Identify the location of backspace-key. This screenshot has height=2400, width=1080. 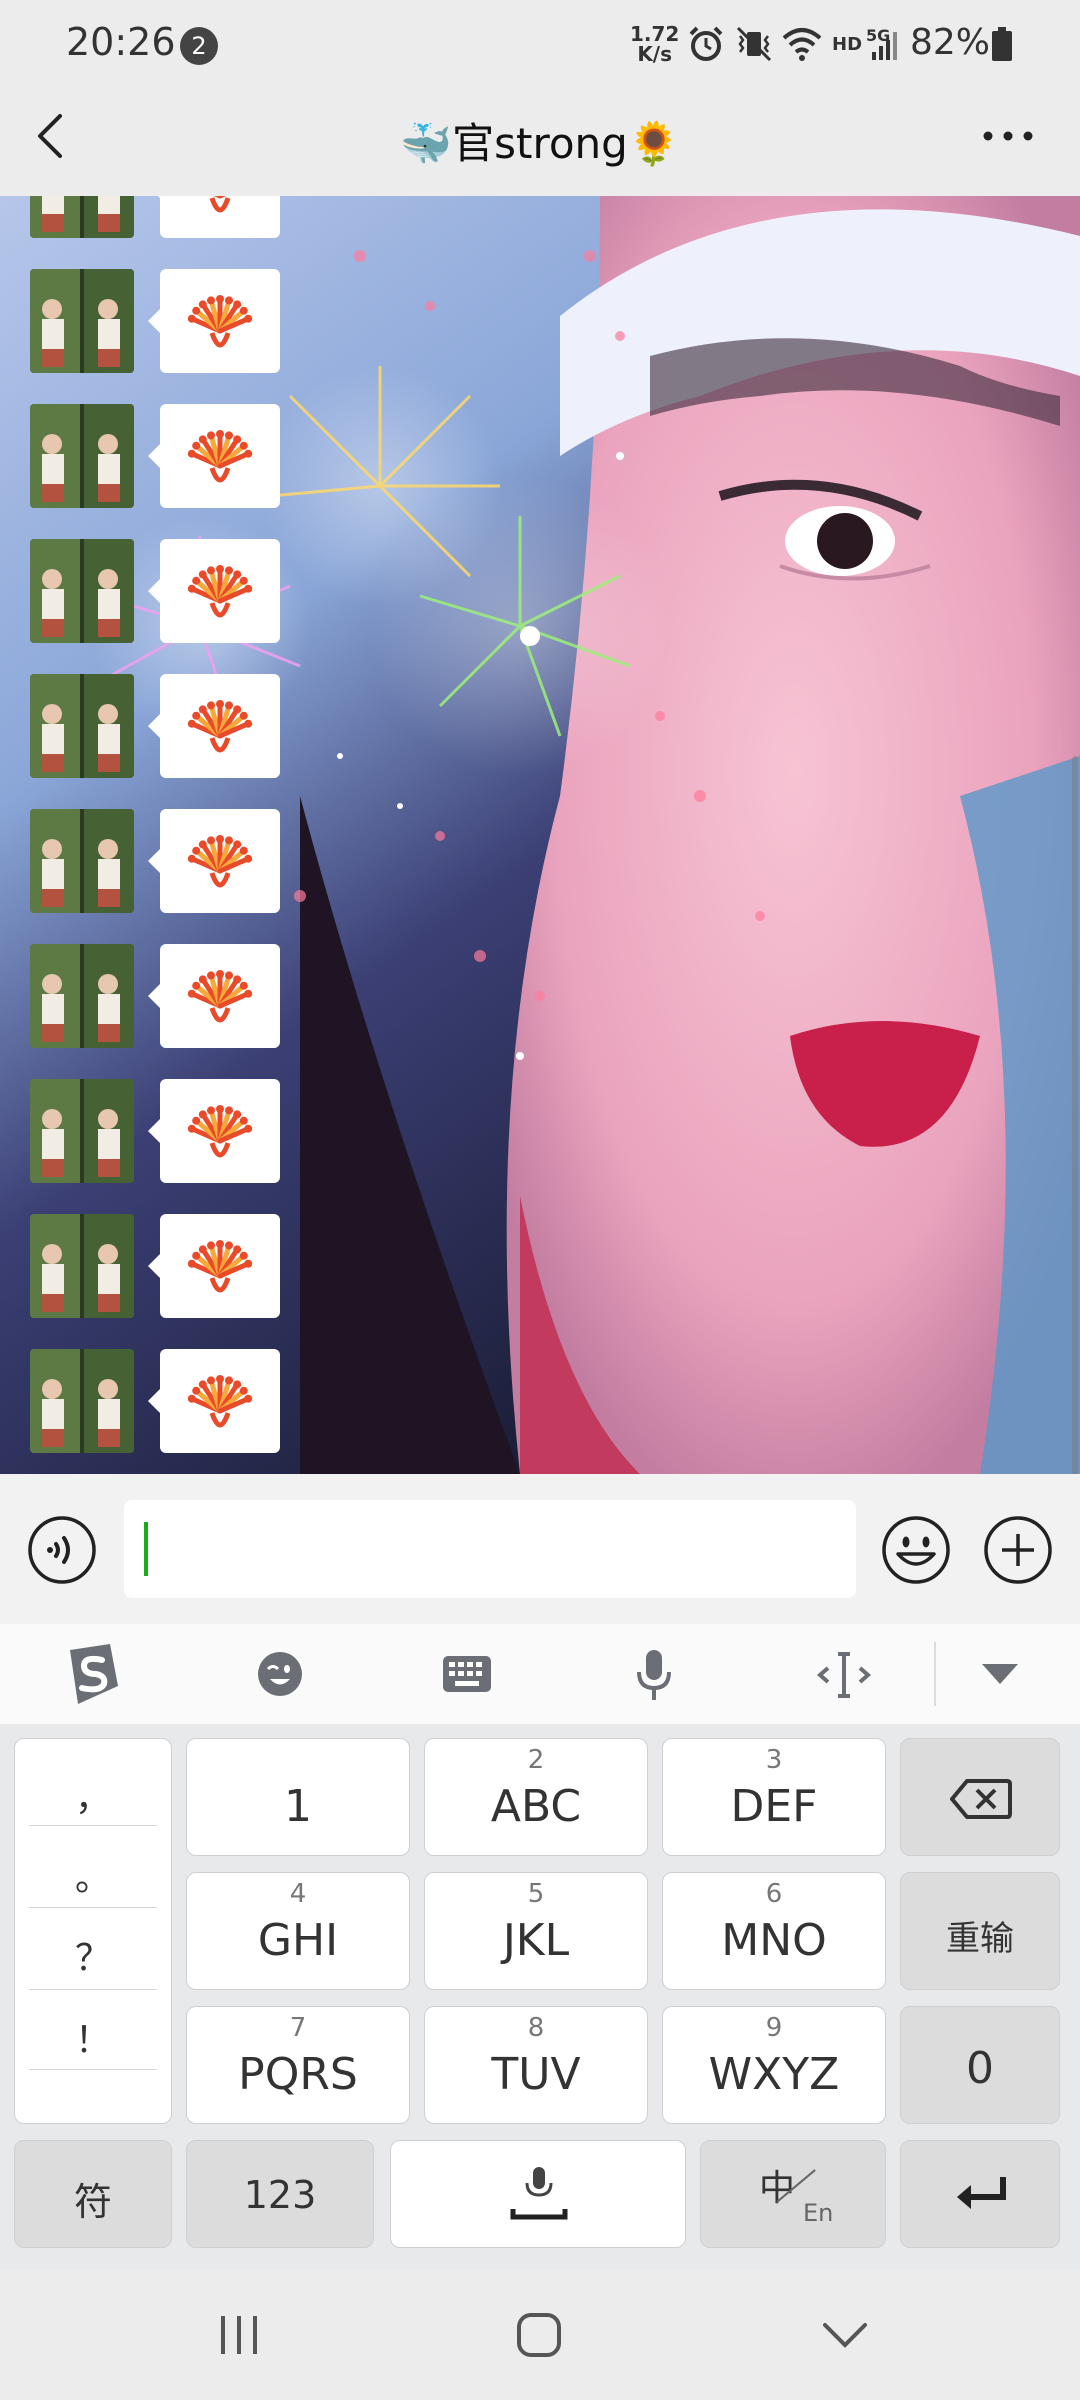
(980, 1797).